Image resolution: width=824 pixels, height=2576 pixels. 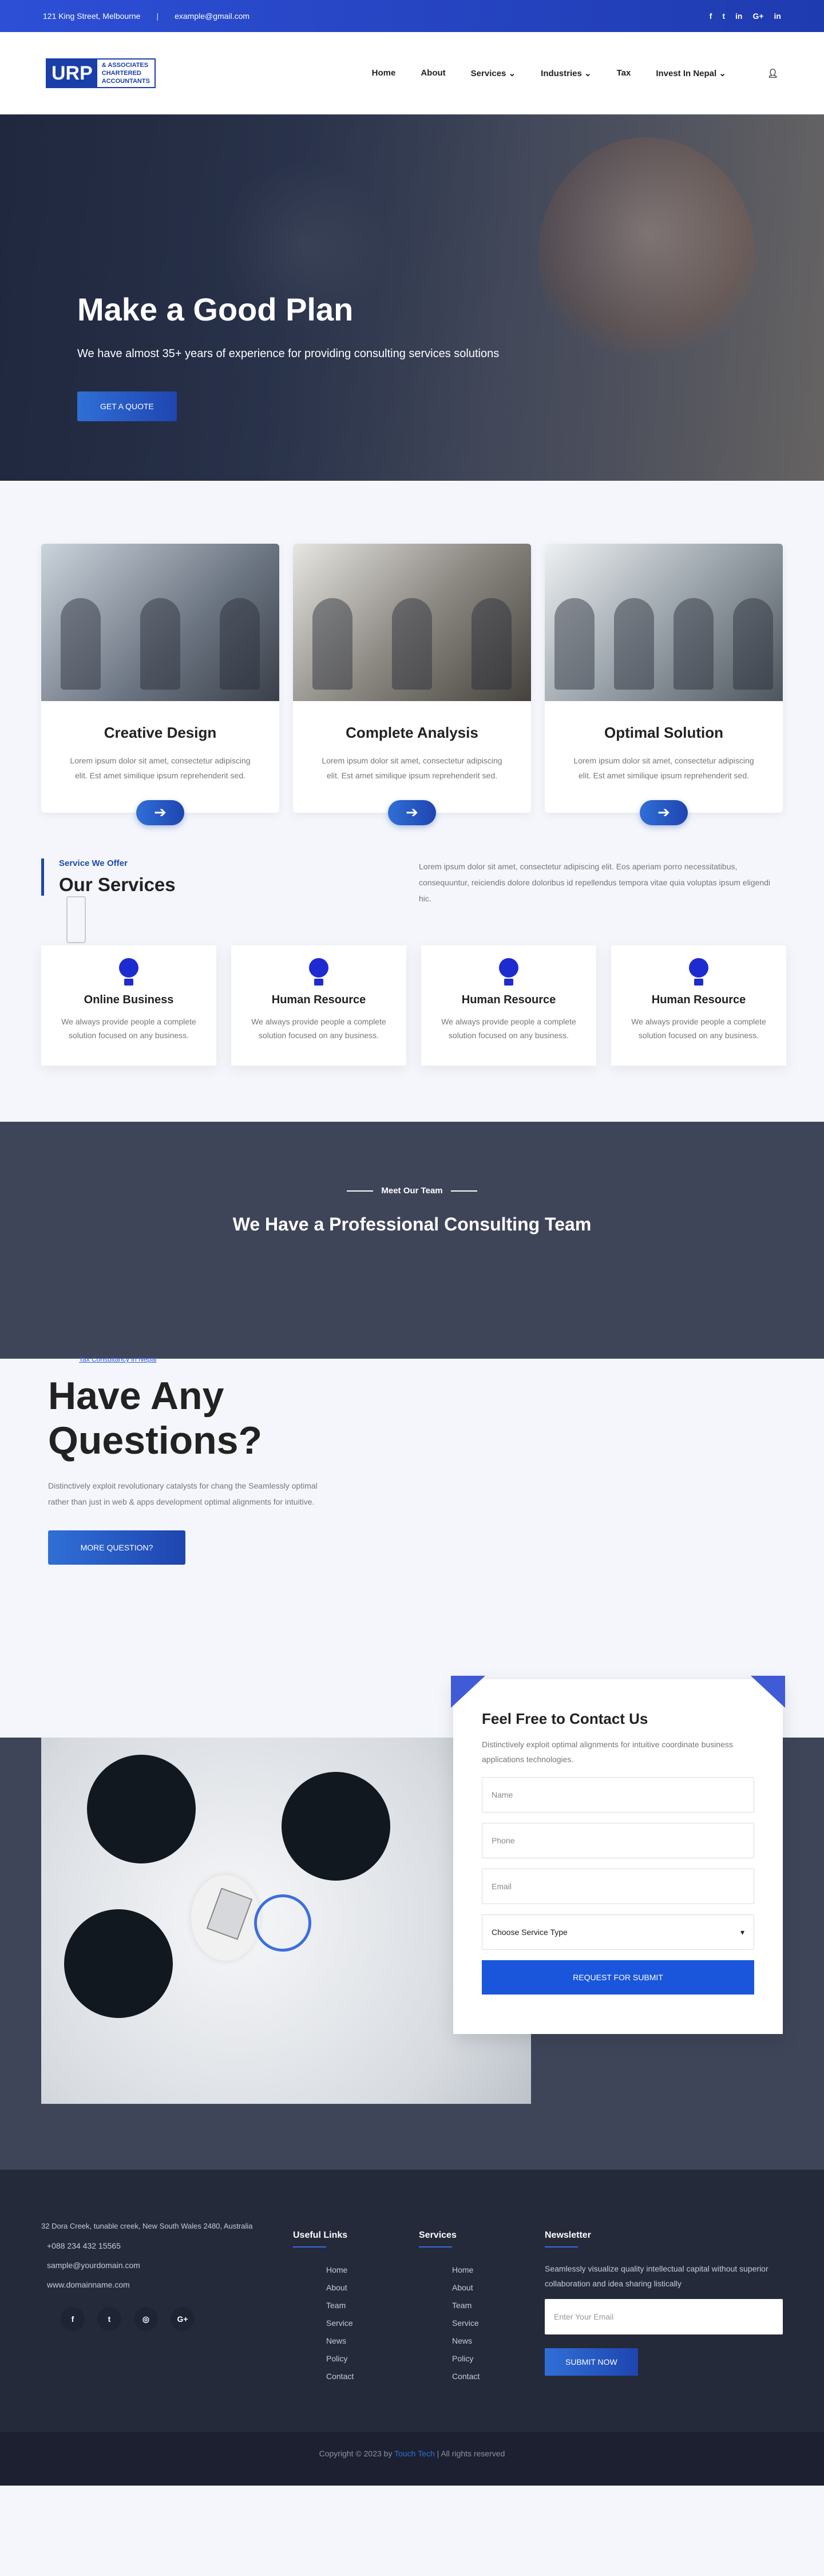 I want to click on logo-line: ACCOUNTANTS, so click(x=125, y=81).